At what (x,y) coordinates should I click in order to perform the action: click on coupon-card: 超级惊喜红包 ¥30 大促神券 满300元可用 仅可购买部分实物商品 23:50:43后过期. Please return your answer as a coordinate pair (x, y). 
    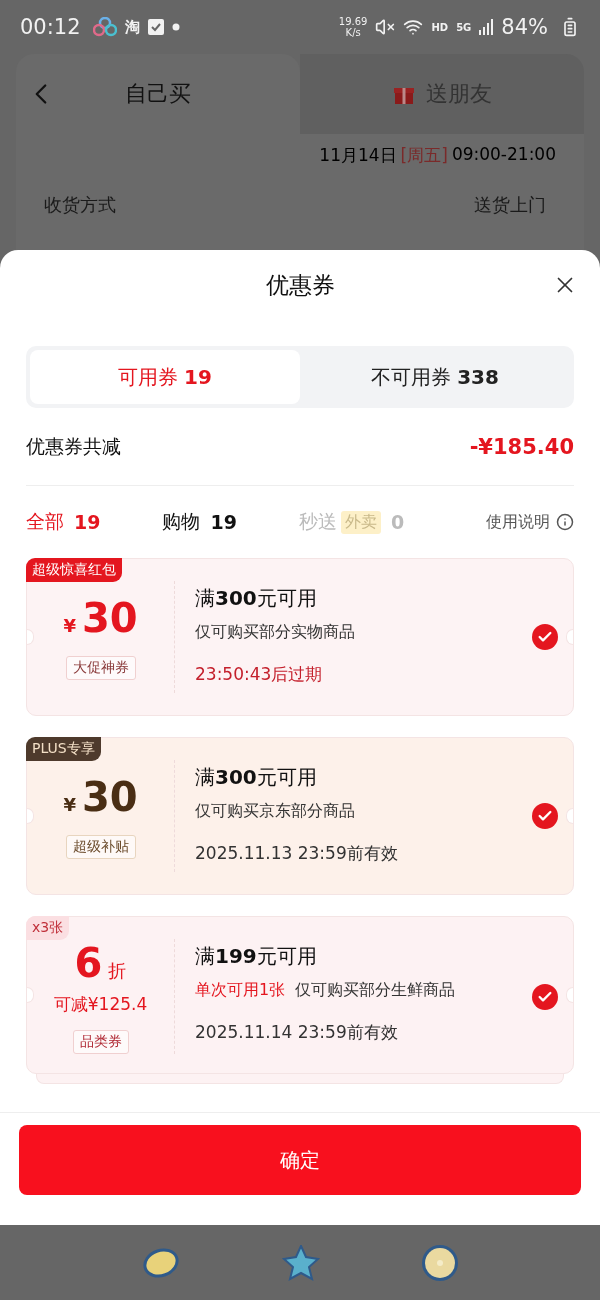
    Looking at the image, I should click on (300, 637).